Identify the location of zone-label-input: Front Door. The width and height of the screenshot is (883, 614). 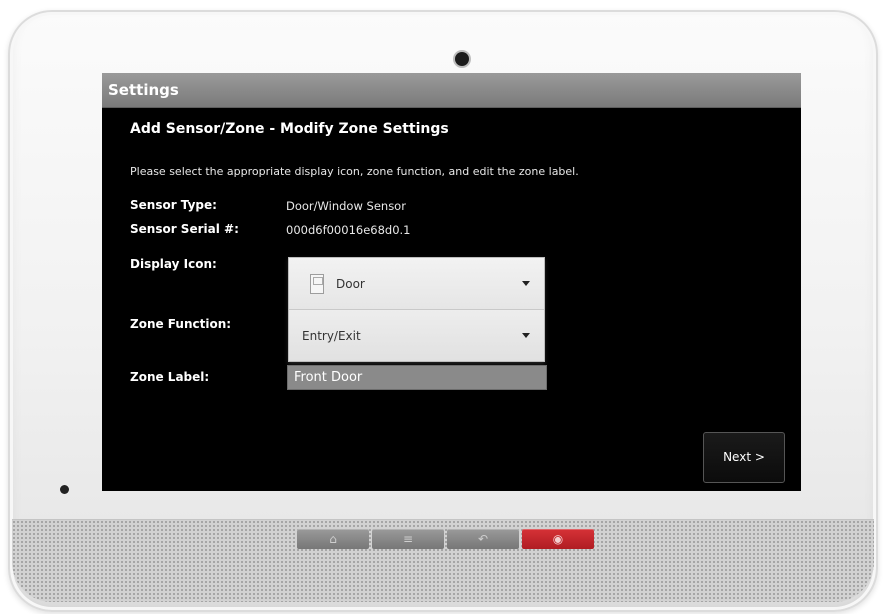
(417, 377).